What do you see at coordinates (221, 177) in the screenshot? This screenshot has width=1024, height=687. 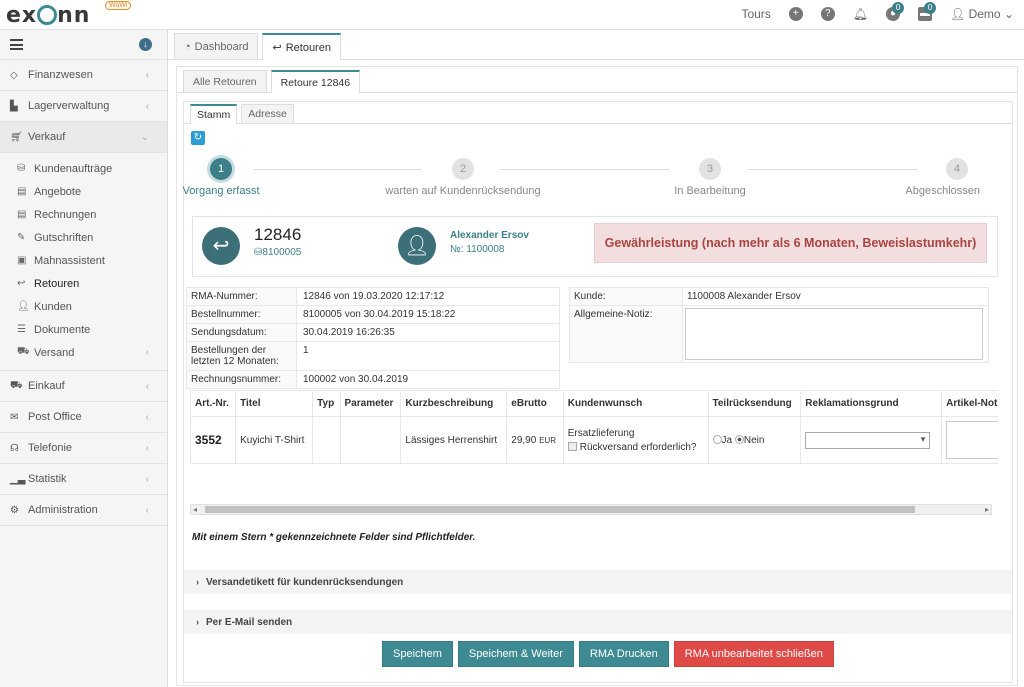 I see `step-1: 1 Vorgang erfasst` at bounding box center [221, 177].